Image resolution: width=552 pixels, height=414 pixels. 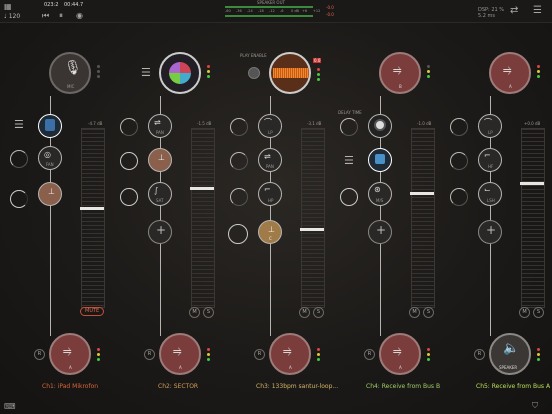 What do you see at coordinates (349, 127) in the screenshot?
I see `delay-knob` at bounding box center [349, 127].